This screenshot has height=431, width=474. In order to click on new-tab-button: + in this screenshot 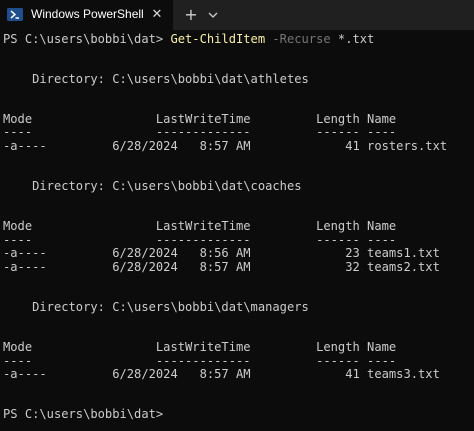, I will do `click(191, 15)`.